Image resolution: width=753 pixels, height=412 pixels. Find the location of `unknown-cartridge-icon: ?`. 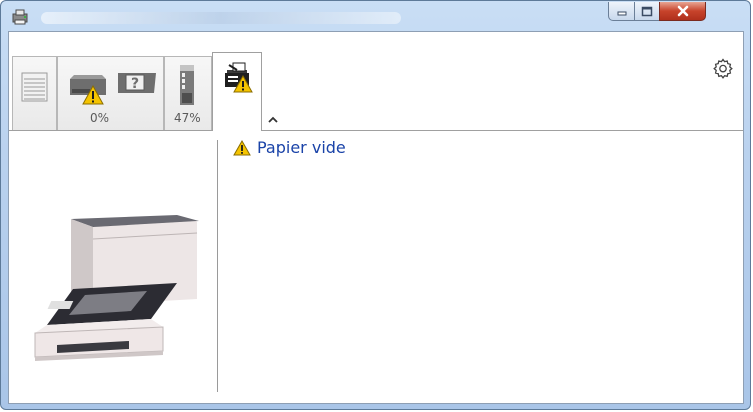

unknown-cartridge-icon: ? is located at coordinates (137, 83).